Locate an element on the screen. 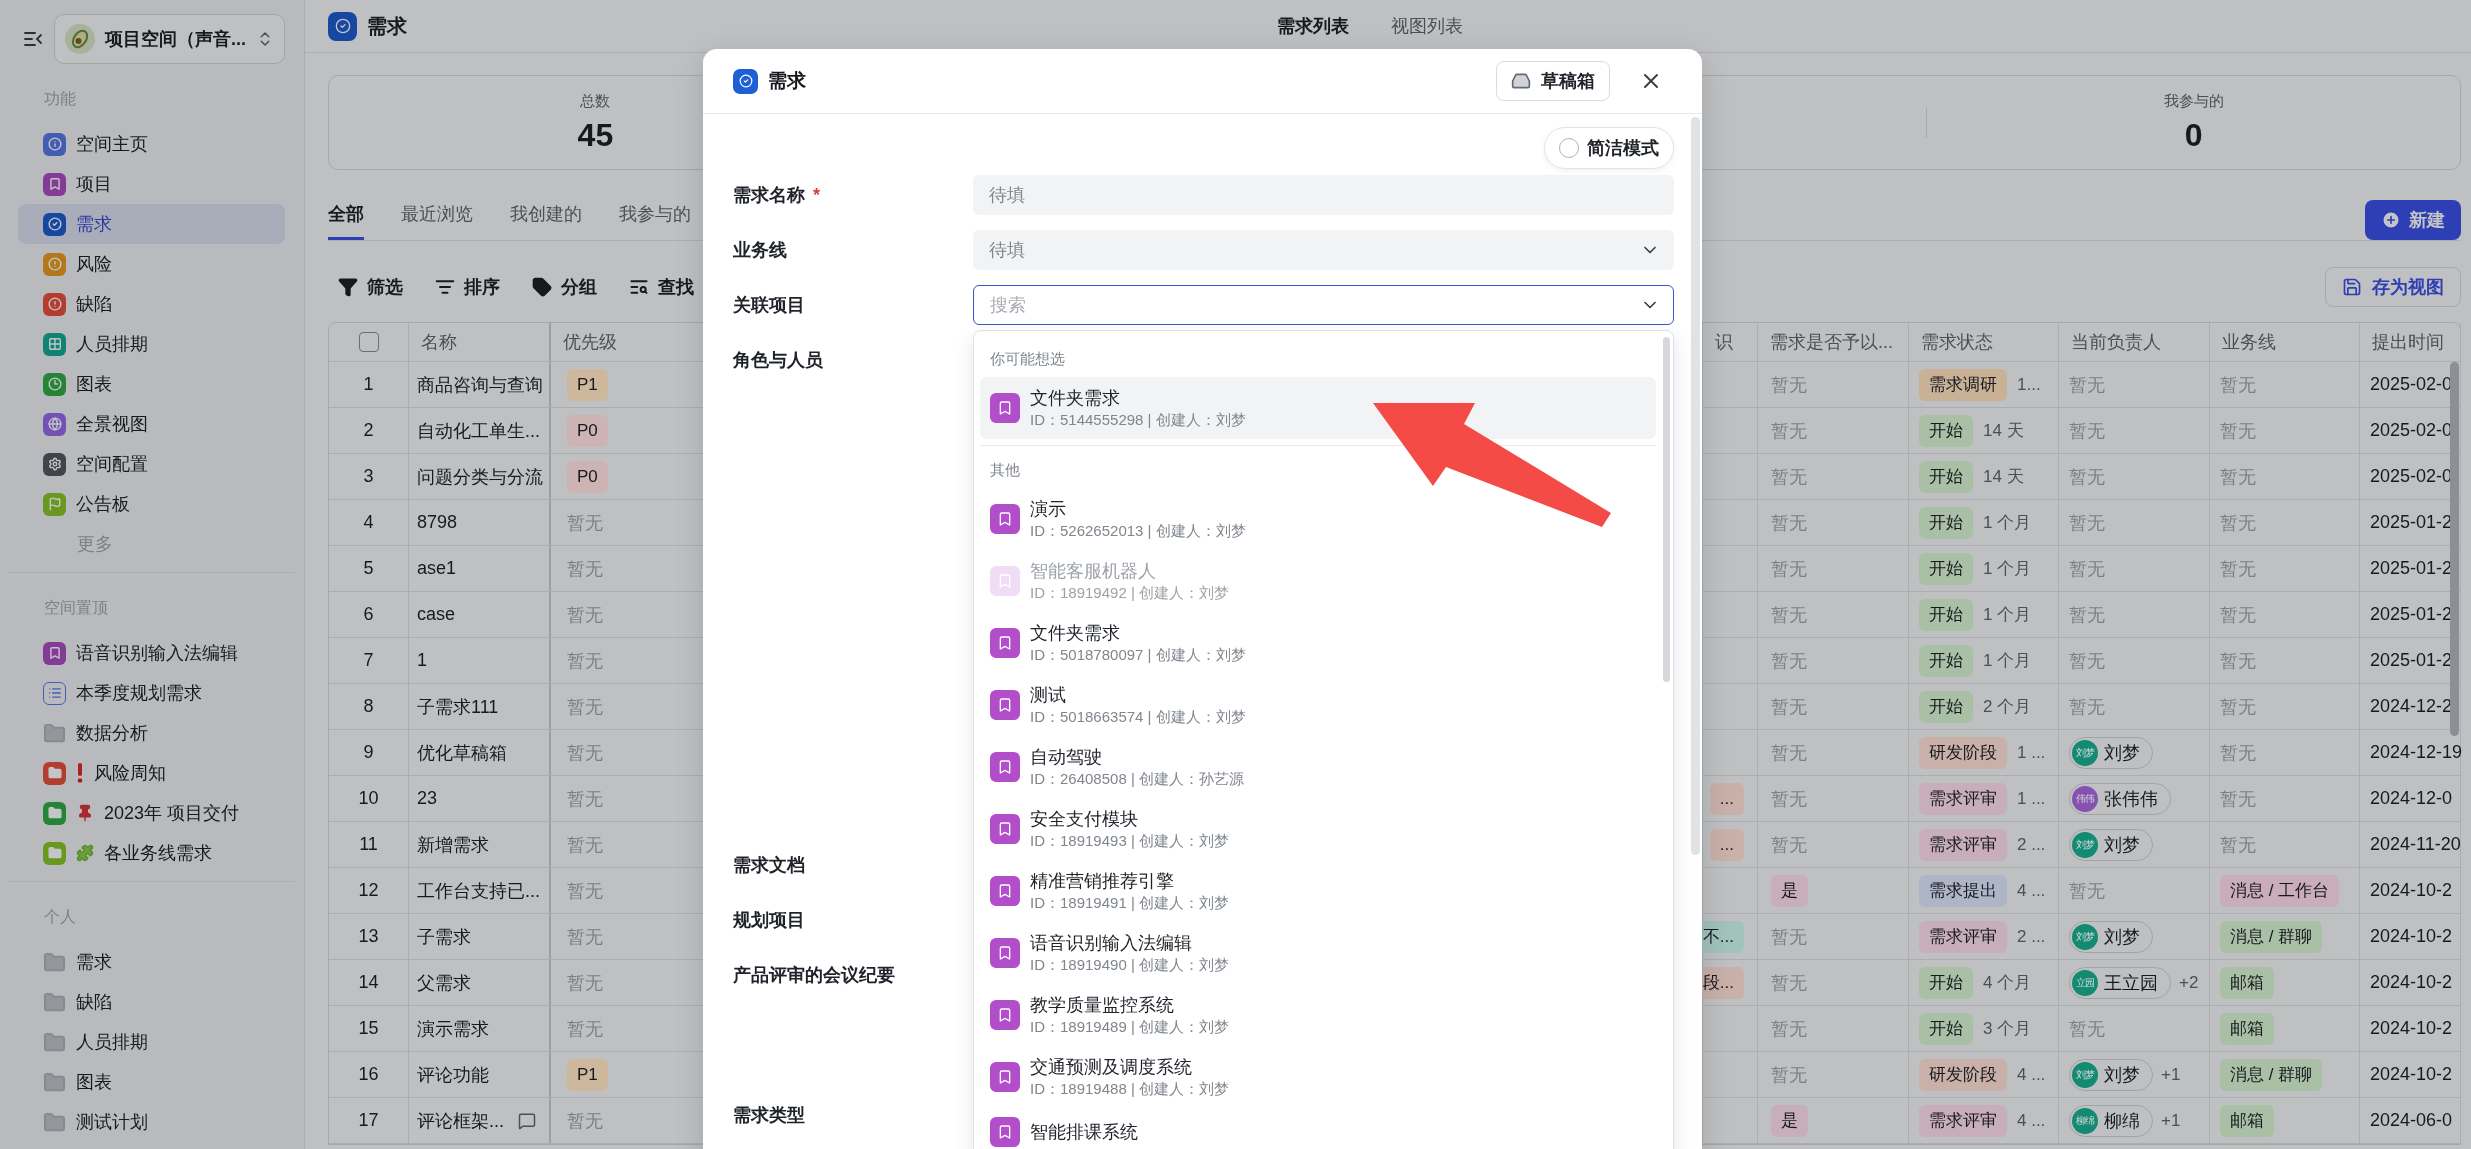 The image size is (2471, 1149). sidebar-item: 风险周知 is located at coordinates (151, 773).